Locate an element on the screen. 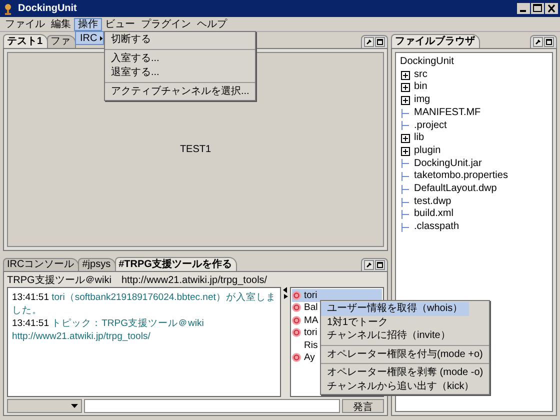  window-title: DockingUnit is located at coordinates (47, 8).